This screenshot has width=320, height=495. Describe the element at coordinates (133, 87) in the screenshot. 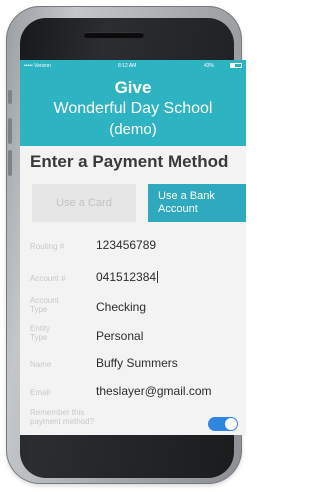

I see `header-title: Give` at that location.